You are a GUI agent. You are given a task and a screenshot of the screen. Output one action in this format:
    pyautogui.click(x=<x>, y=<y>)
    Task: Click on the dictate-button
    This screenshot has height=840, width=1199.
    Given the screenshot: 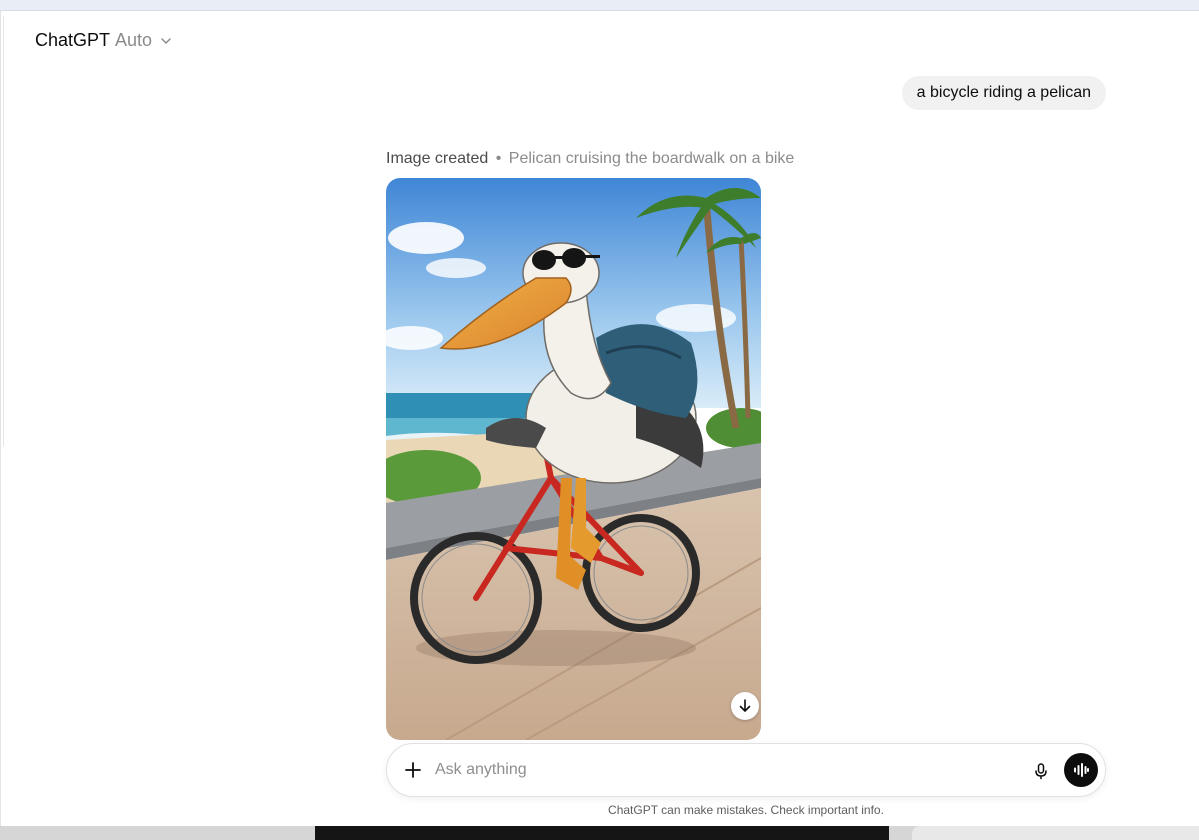 What is the action you would take?
    pyautogui.click(x=1041, y=771)
    